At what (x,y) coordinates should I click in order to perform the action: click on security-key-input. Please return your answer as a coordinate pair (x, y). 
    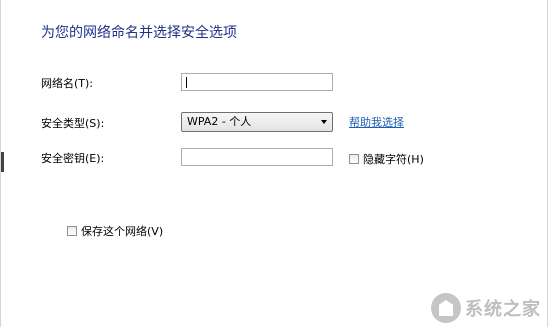
    Looking at the image, I should click on (257, 157).